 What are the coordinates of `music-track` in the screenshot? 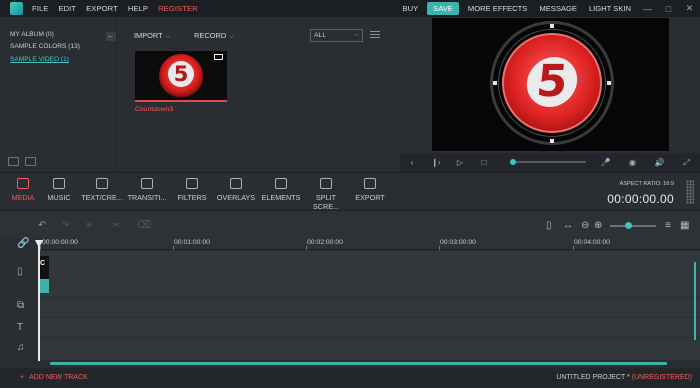 It's located at (369, 349).